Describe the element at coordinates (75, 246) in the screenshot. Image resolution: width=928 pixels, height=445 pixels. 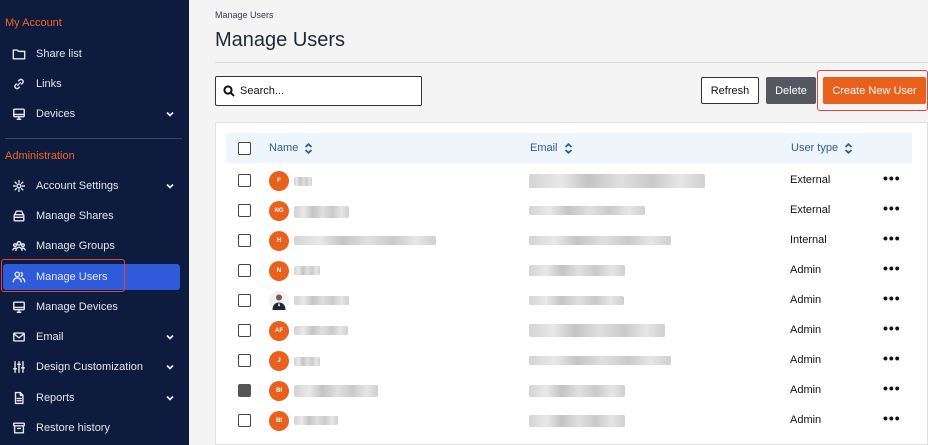
I see `sidebar-item-label: Manage Groups` at that location.